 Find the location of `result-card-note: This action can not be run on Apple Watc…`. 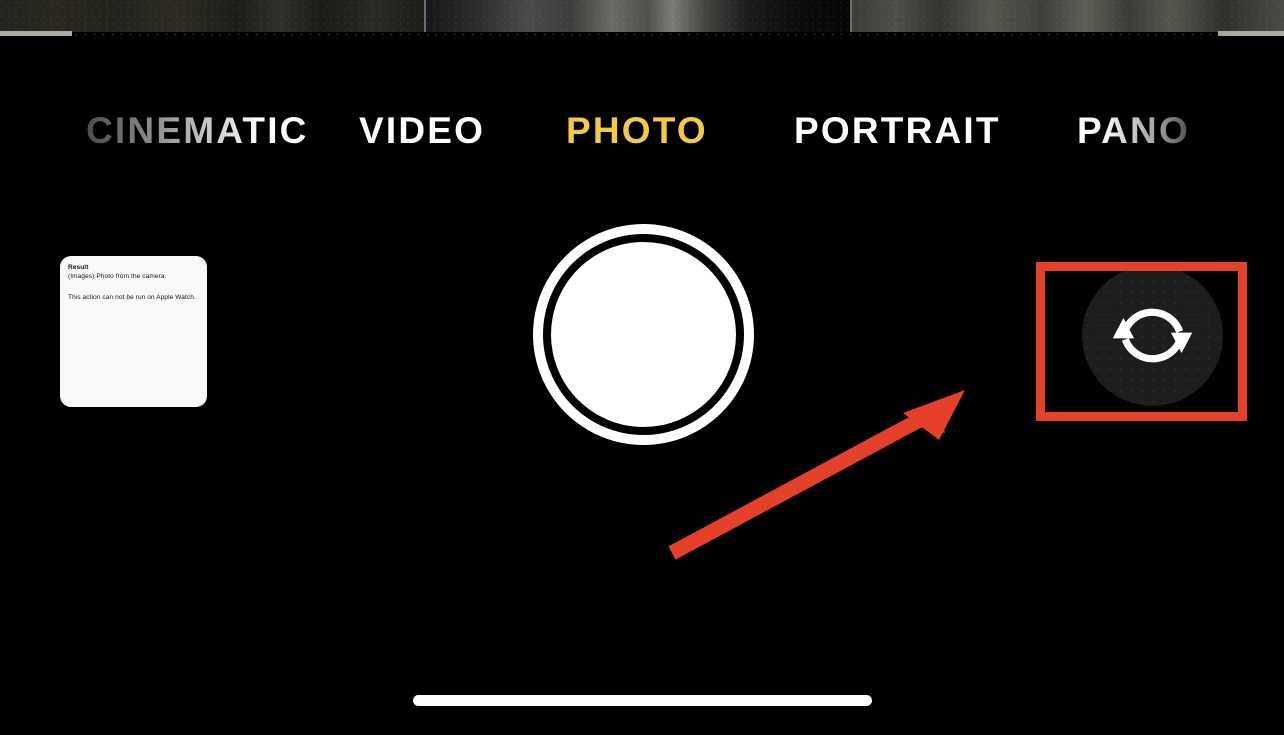

result-card-note: This action can not be run on Apple Watc… is located at coordinates (132, 297).